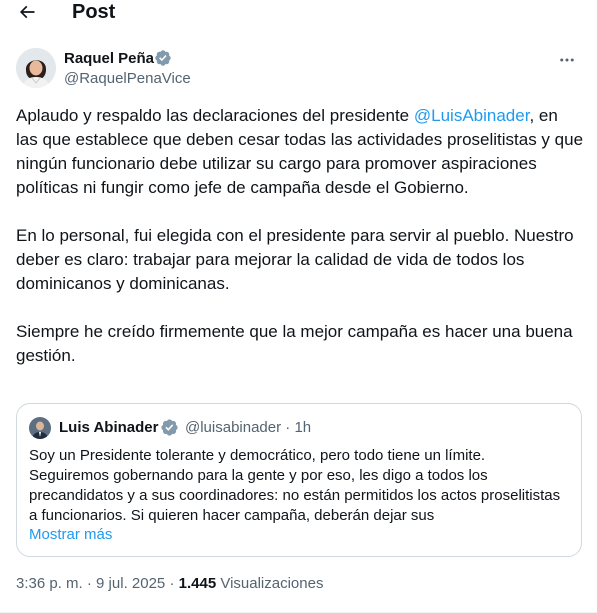 This screenshot has width=597, height=613. Describe the element at coordinates (248, 428) in the screenshot. I see `quote-handle-time: @luisabinader · 1h` at that location.